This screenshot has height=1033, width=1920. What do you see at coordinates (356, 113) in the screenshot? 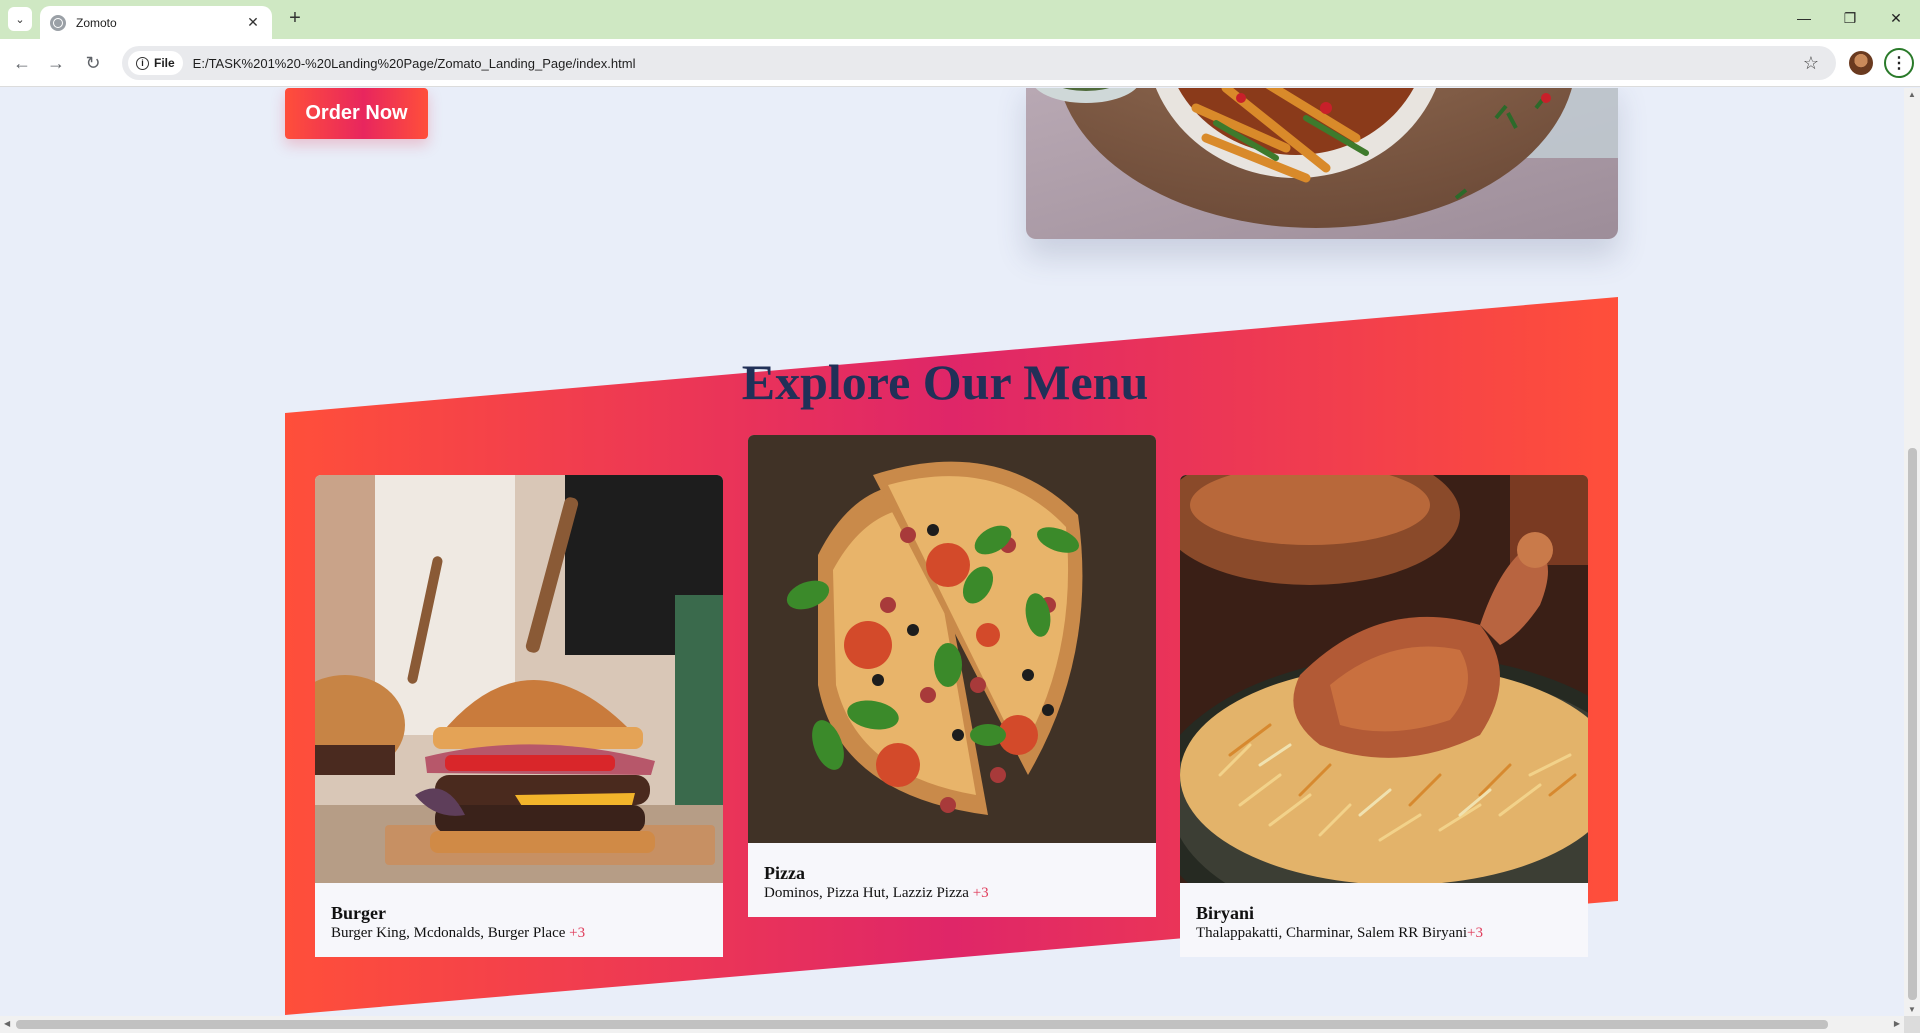
I see `order-now-button: Order Now` at bounding box center [356, 113].